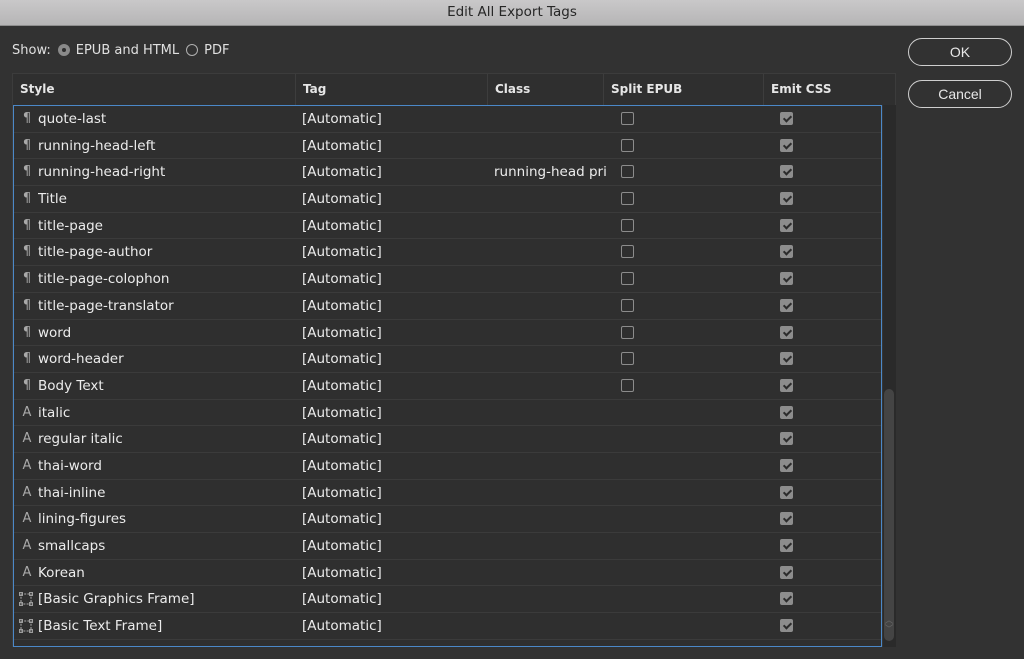 Image resolution: width=1024 pixels, height=659 pixels. I want to click on table-row: ¶ title-page-colophon [Automatic], so click(447, 279).